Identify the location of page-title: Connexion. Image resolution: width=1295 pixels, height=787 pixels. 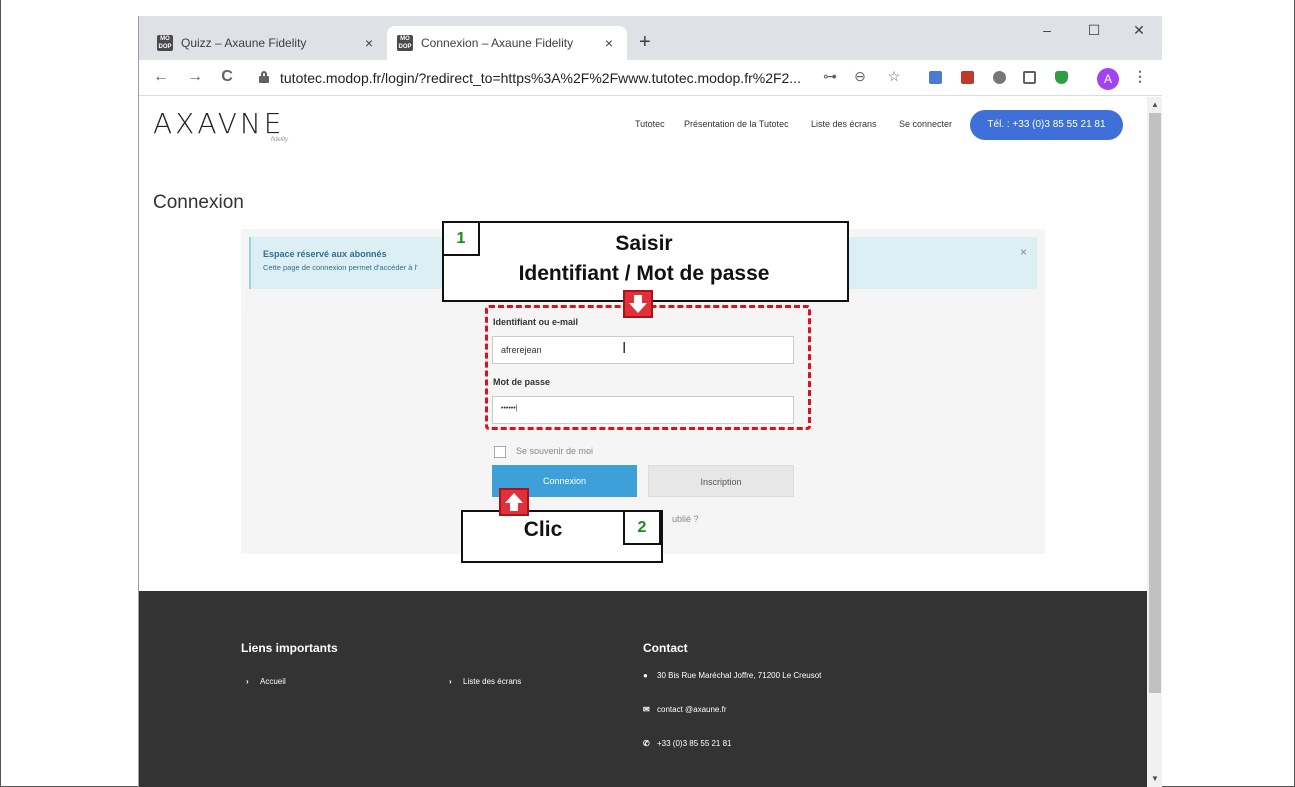
(198, 202).